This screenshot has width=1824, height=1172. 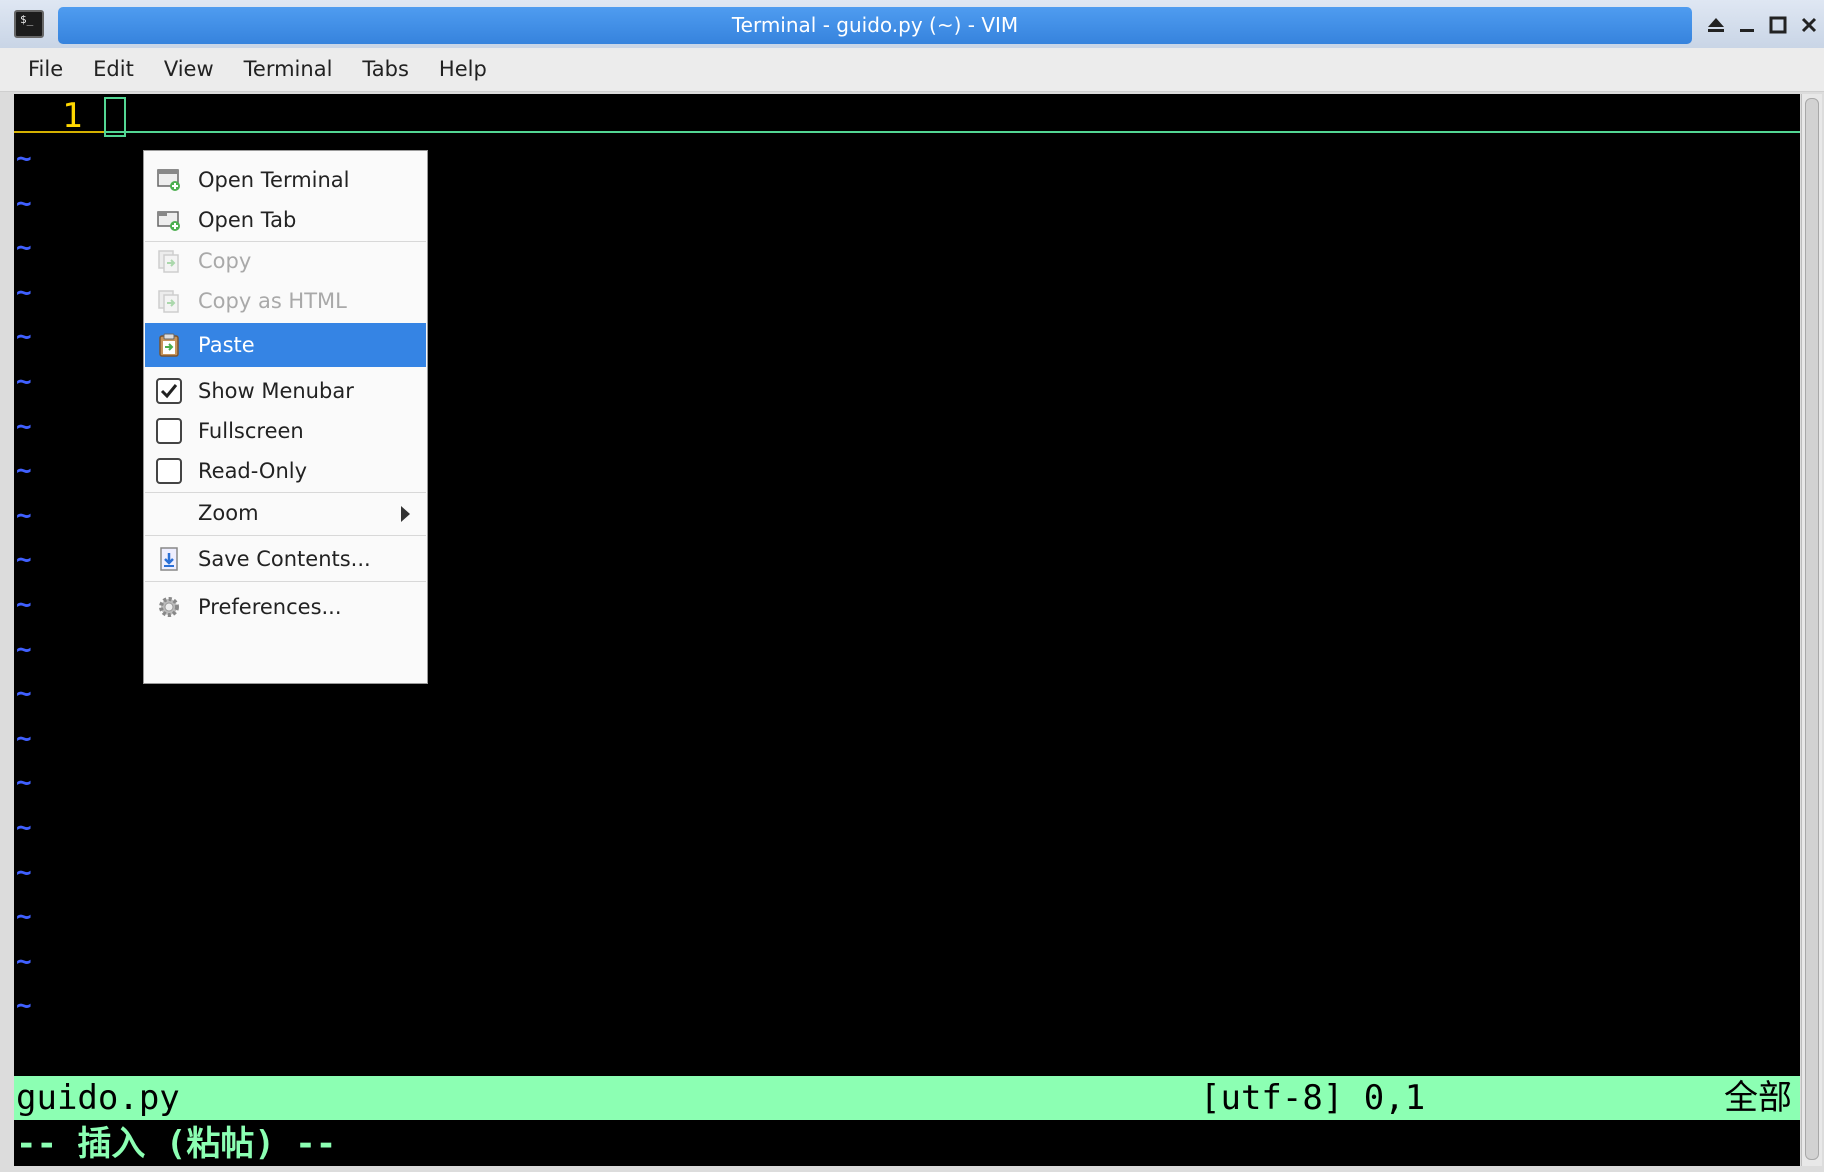 I want to click on menu-item-label: Show Menubar, so click(x=276, y=391).